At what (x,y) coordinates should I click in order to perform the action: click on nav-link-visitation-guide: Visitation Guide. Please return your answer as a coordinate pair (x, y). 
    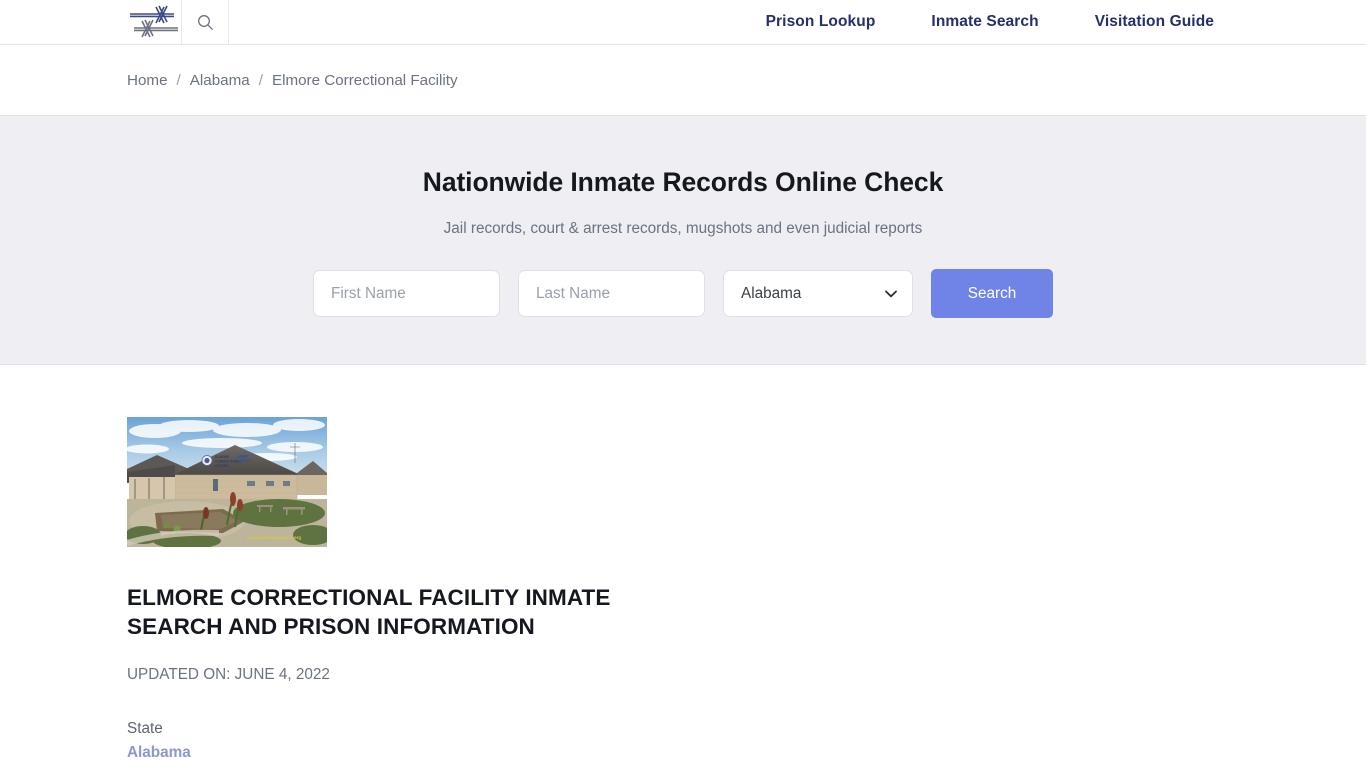
    Looking at the image, I should click on (1154, 22).